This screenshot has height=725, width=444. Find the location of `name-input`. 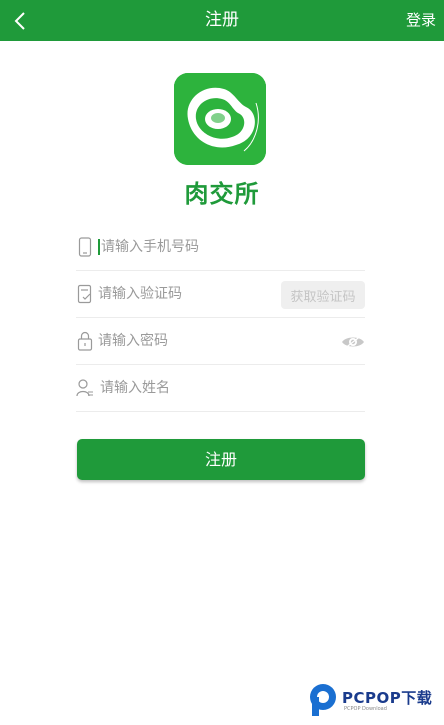

name-input is located at coordinates (232, 388).